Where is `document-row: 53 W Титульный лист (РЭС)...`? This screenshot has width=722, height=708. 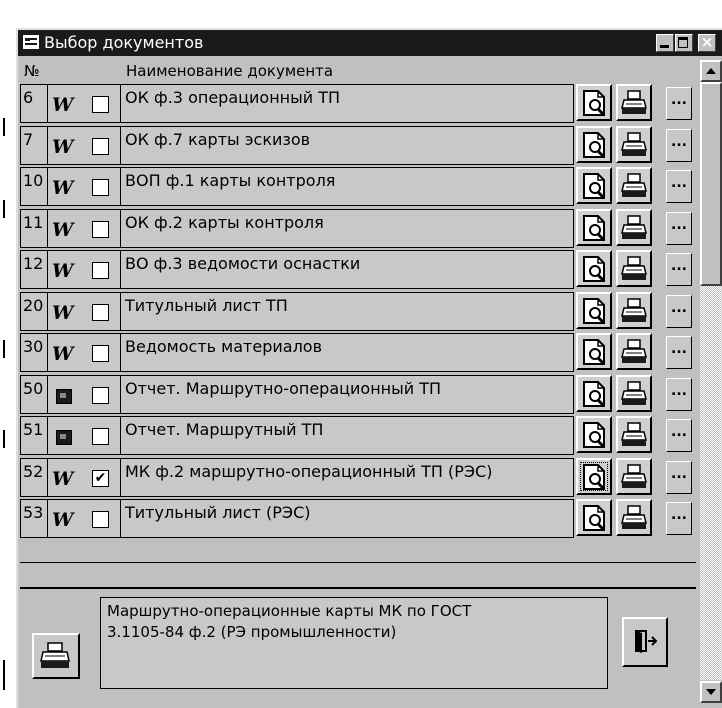 document-row: 53 W Титульный лист (РЭС)... is located at coordinates (358, 519).